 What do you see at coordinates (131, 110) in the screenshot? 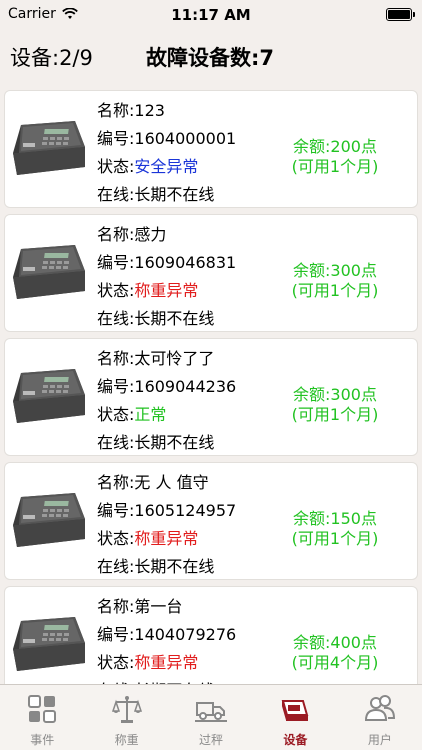
I see `device-name: 名称:123` at bounding box center [131, 110].